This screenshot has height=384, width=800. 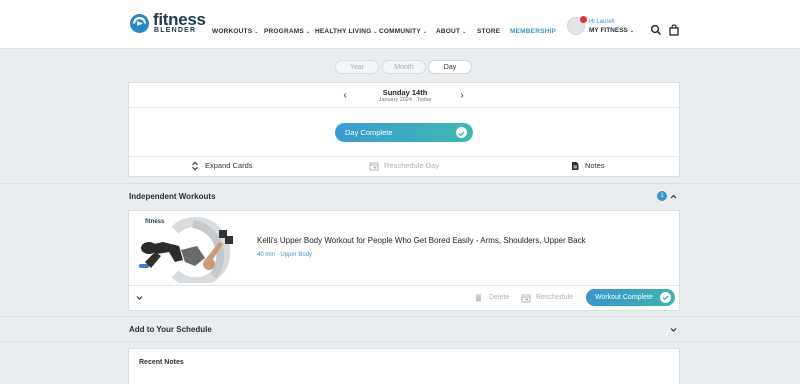 What do you see at coordinates (175, 30) in the screenshot?
I see `logo-subtitle: BLENDER` at bounding box center [175, 30].